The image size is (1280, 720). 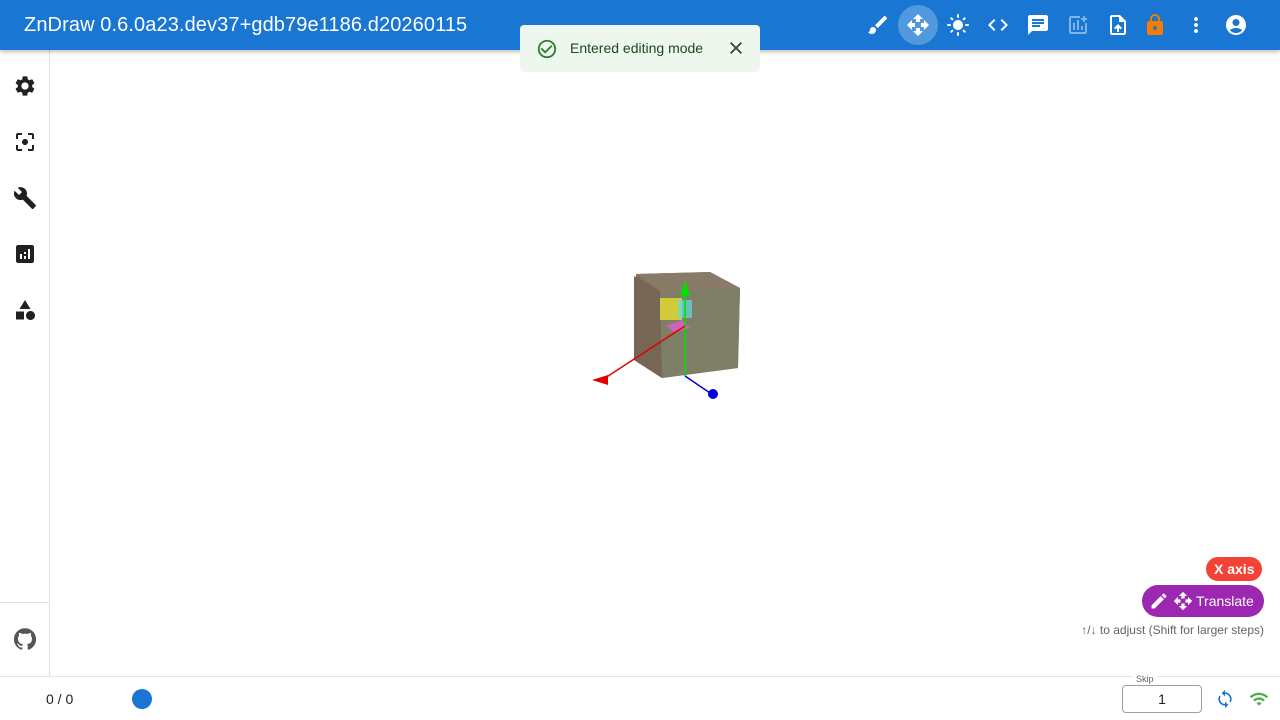 I want to click on sidebar-divider, so click(x=24, y=602).